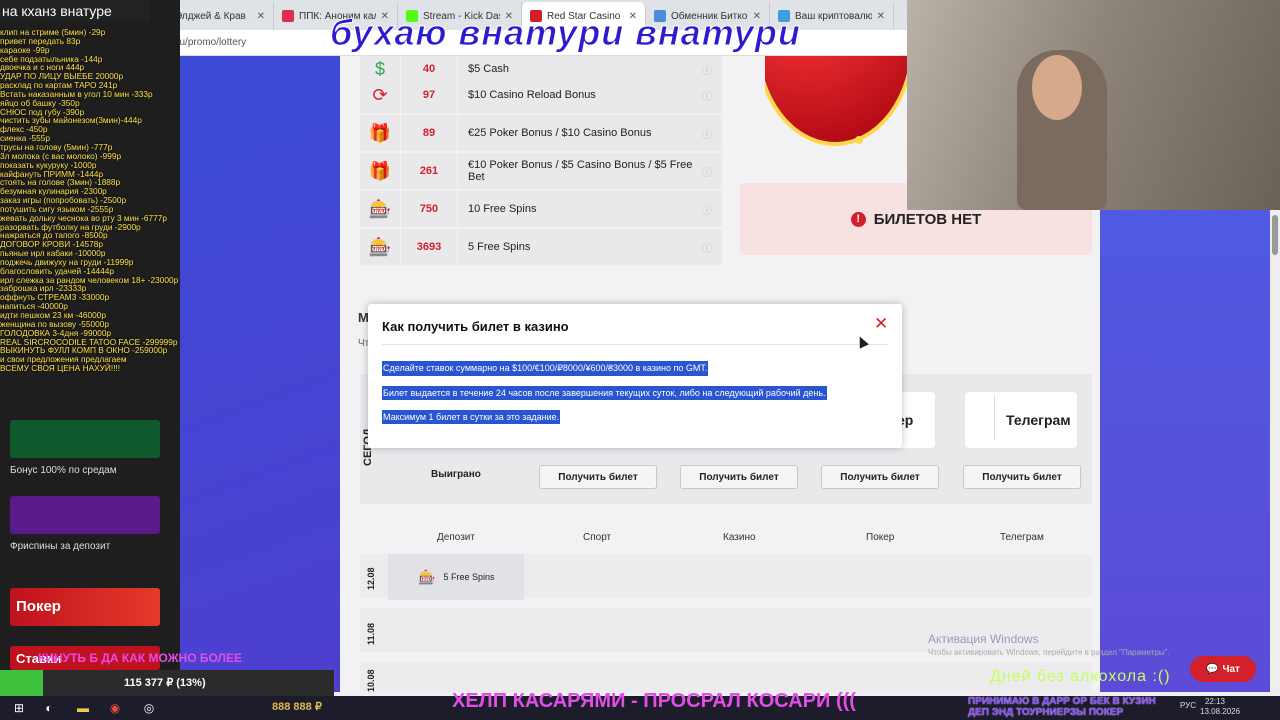  What do you see at coordinates (1046, 712) in the screenshot?
I see `bottom-right-line: ДЕП ЭНД ТОУРНИЕРЗЫ ПОКЕР` at bounding box center [1046, 712].